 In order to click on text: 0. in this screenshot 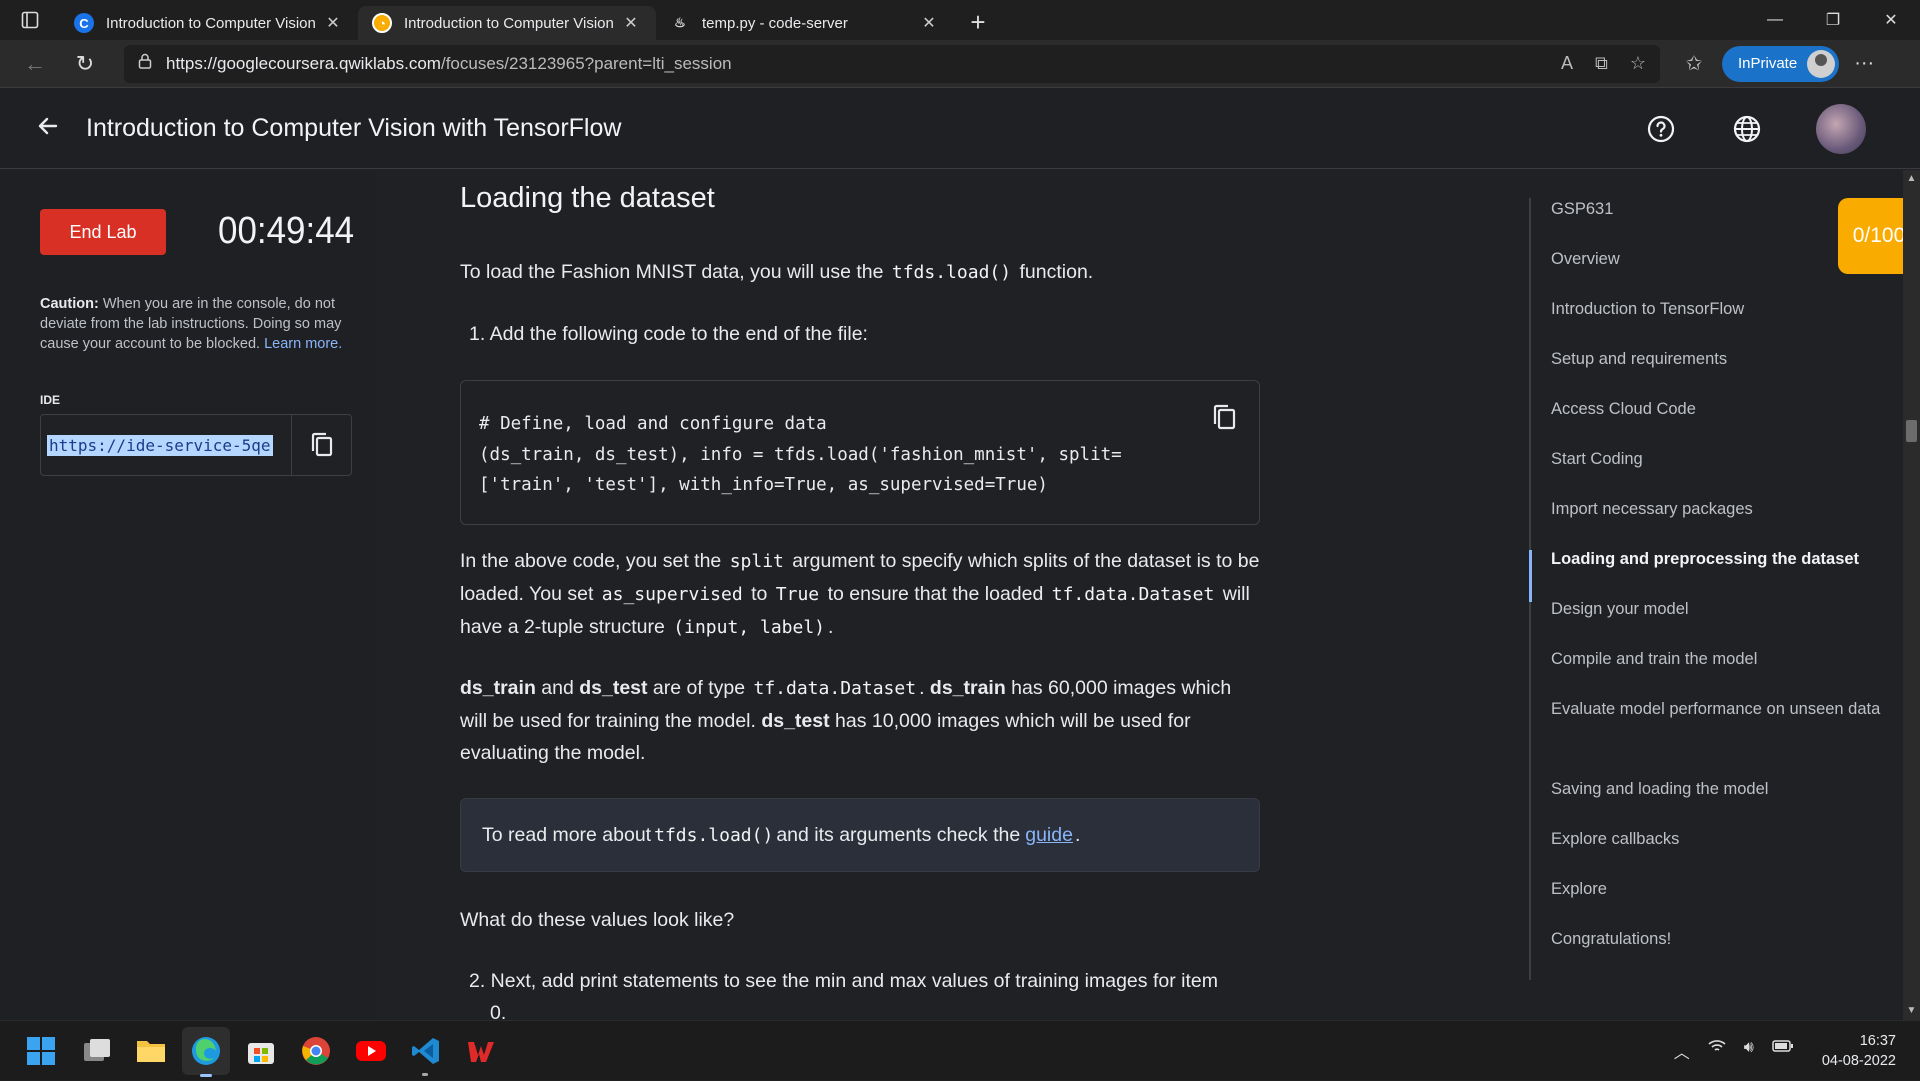, I will do `click(498, 1011)`.